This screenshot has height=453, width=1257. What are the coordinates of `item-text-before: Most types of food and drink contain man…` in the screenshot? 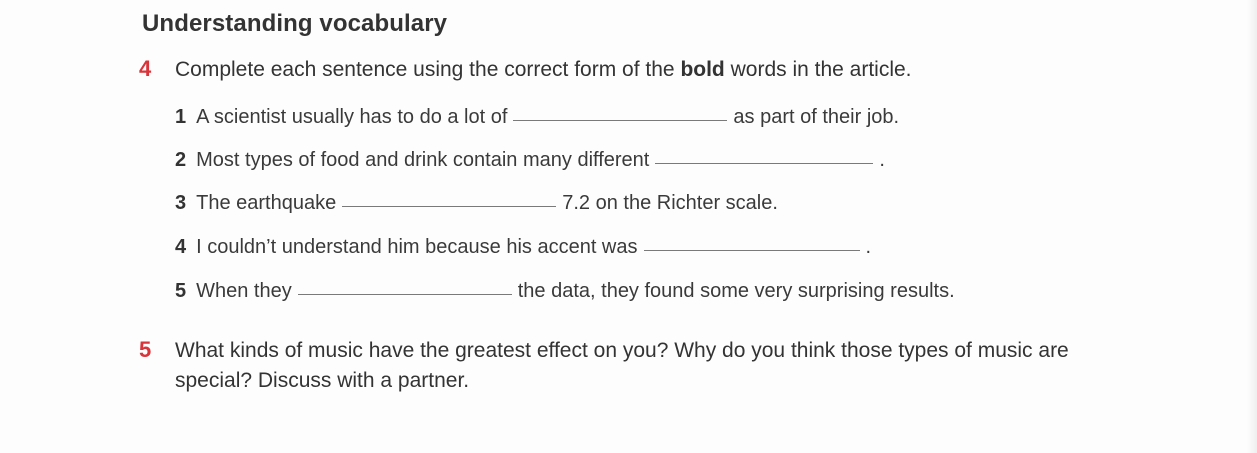 It's located at (423, 160).